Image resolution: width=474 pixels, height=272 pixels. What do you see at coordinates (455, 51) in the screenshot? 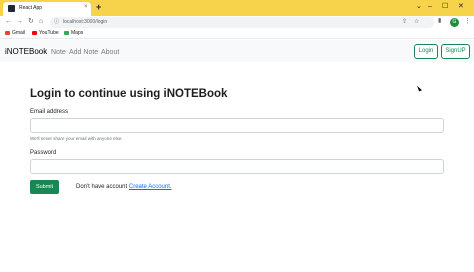
I see `signup-button: SignUP` at bounding box center [455, 51].